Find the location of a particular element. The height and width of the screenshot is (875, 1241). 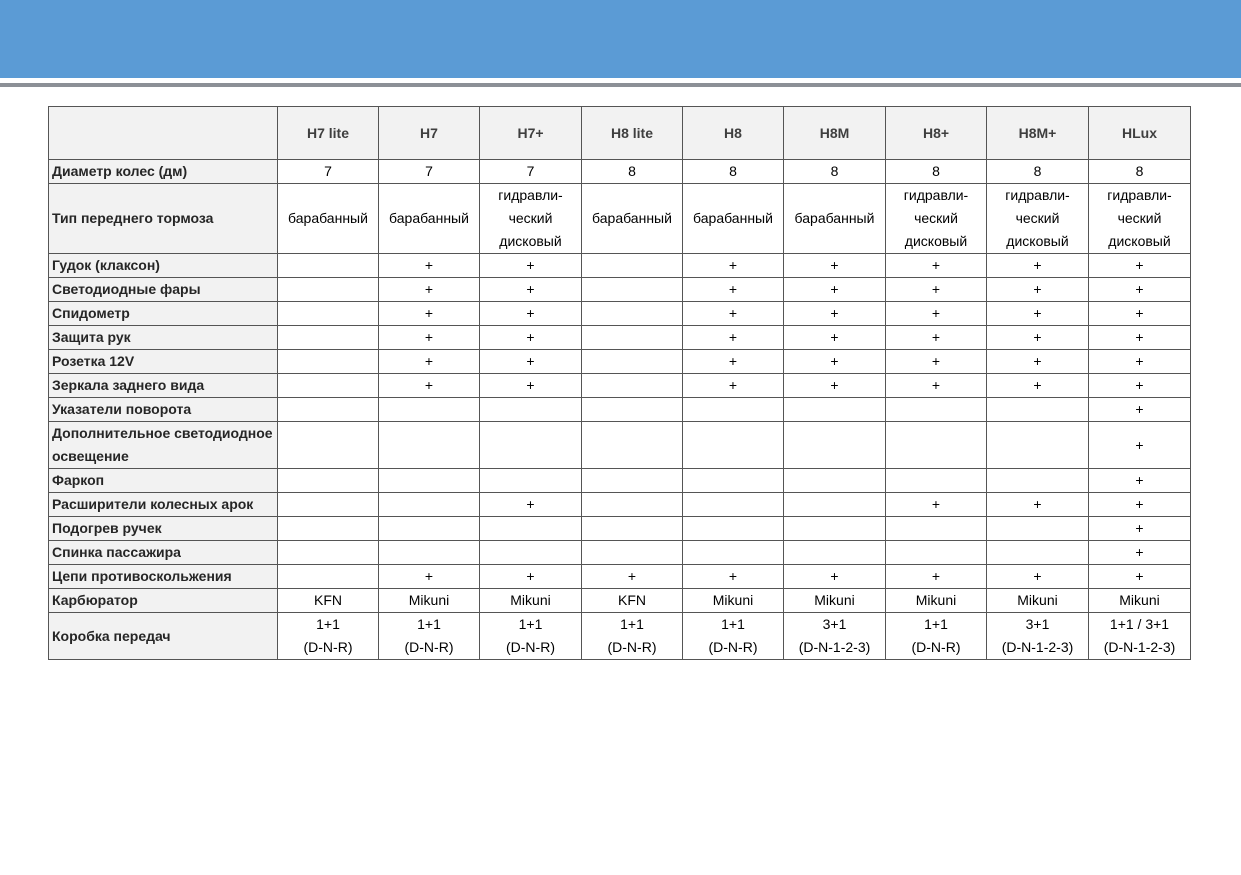

table-row: Спидометр + + + + + + + is located at coordinates (619, 313).